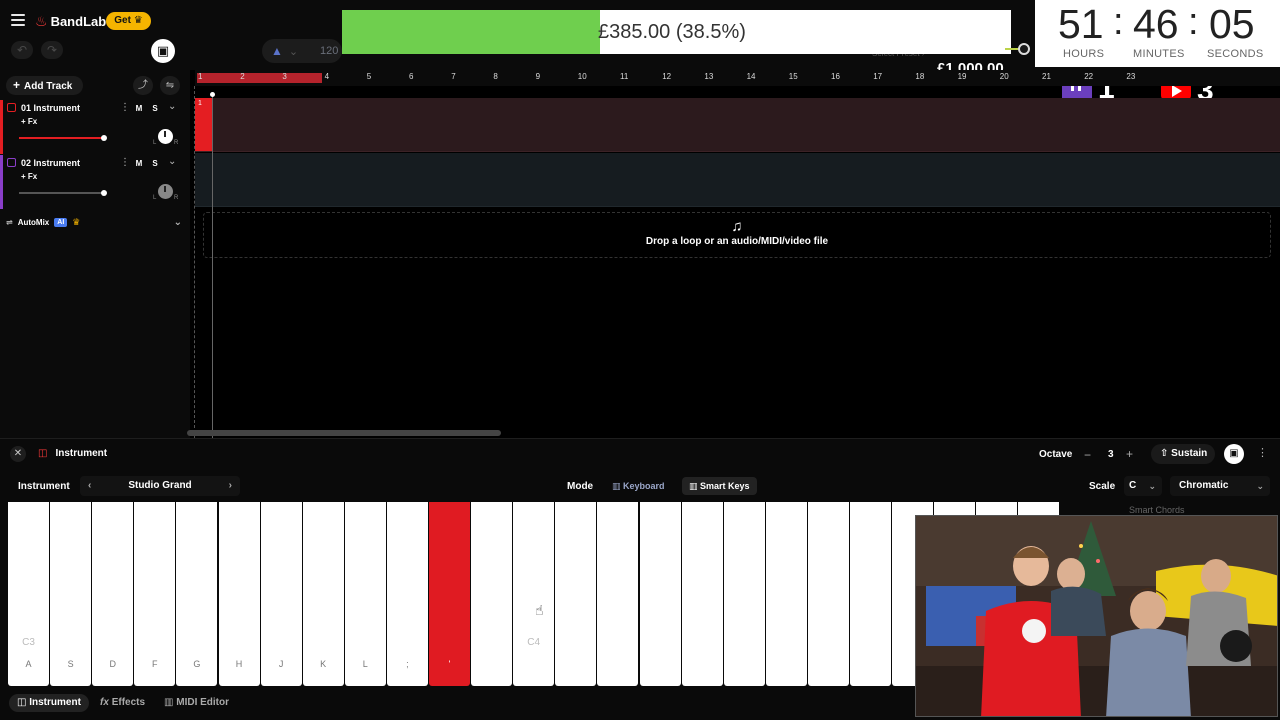 The height and width of the screenshot is (720, 1280). I want to click on loop-region, so click(259, 78).